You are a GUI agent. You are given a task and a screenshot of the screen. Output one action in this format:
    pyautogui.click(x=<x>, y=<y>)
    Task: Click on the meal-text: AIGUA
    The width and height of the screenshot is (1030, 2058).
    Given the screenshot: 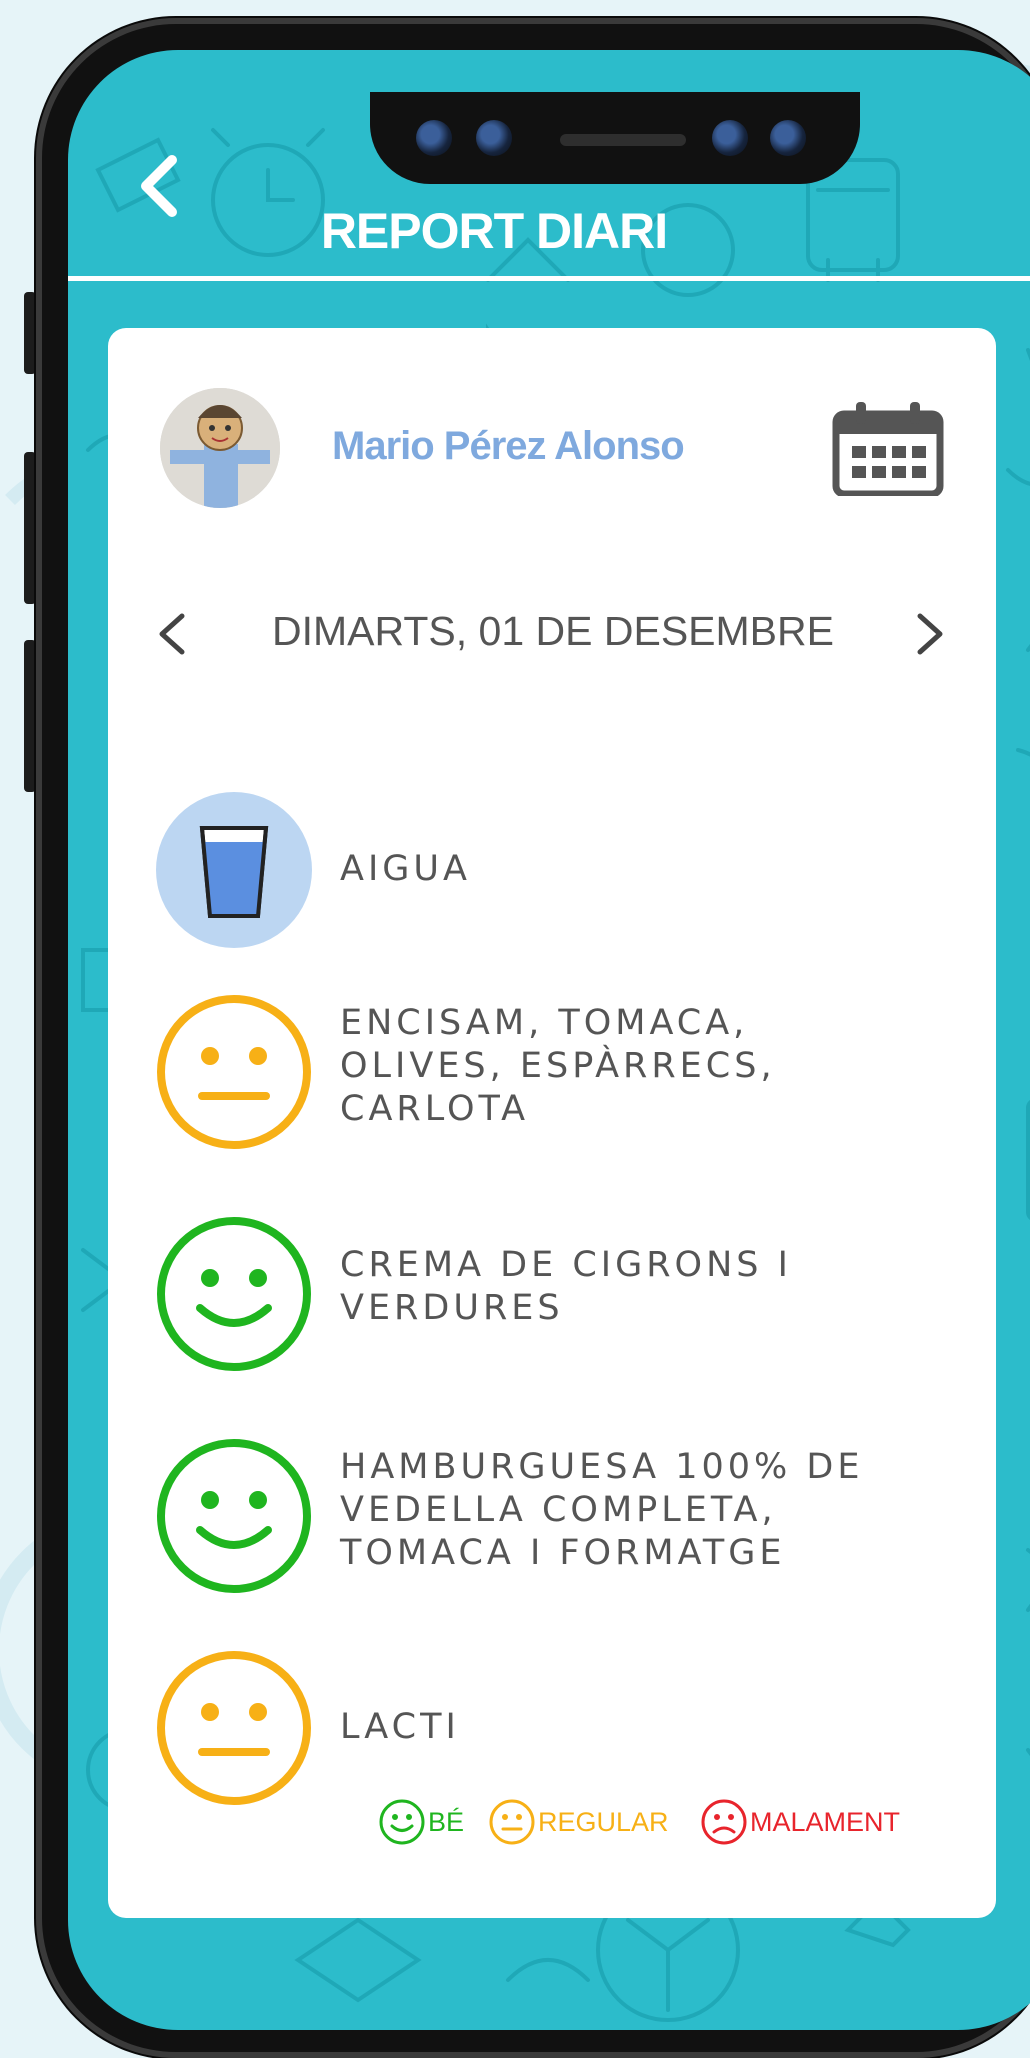 What is the action you would take?
    pyautogui.click(x=405, y=869)
    